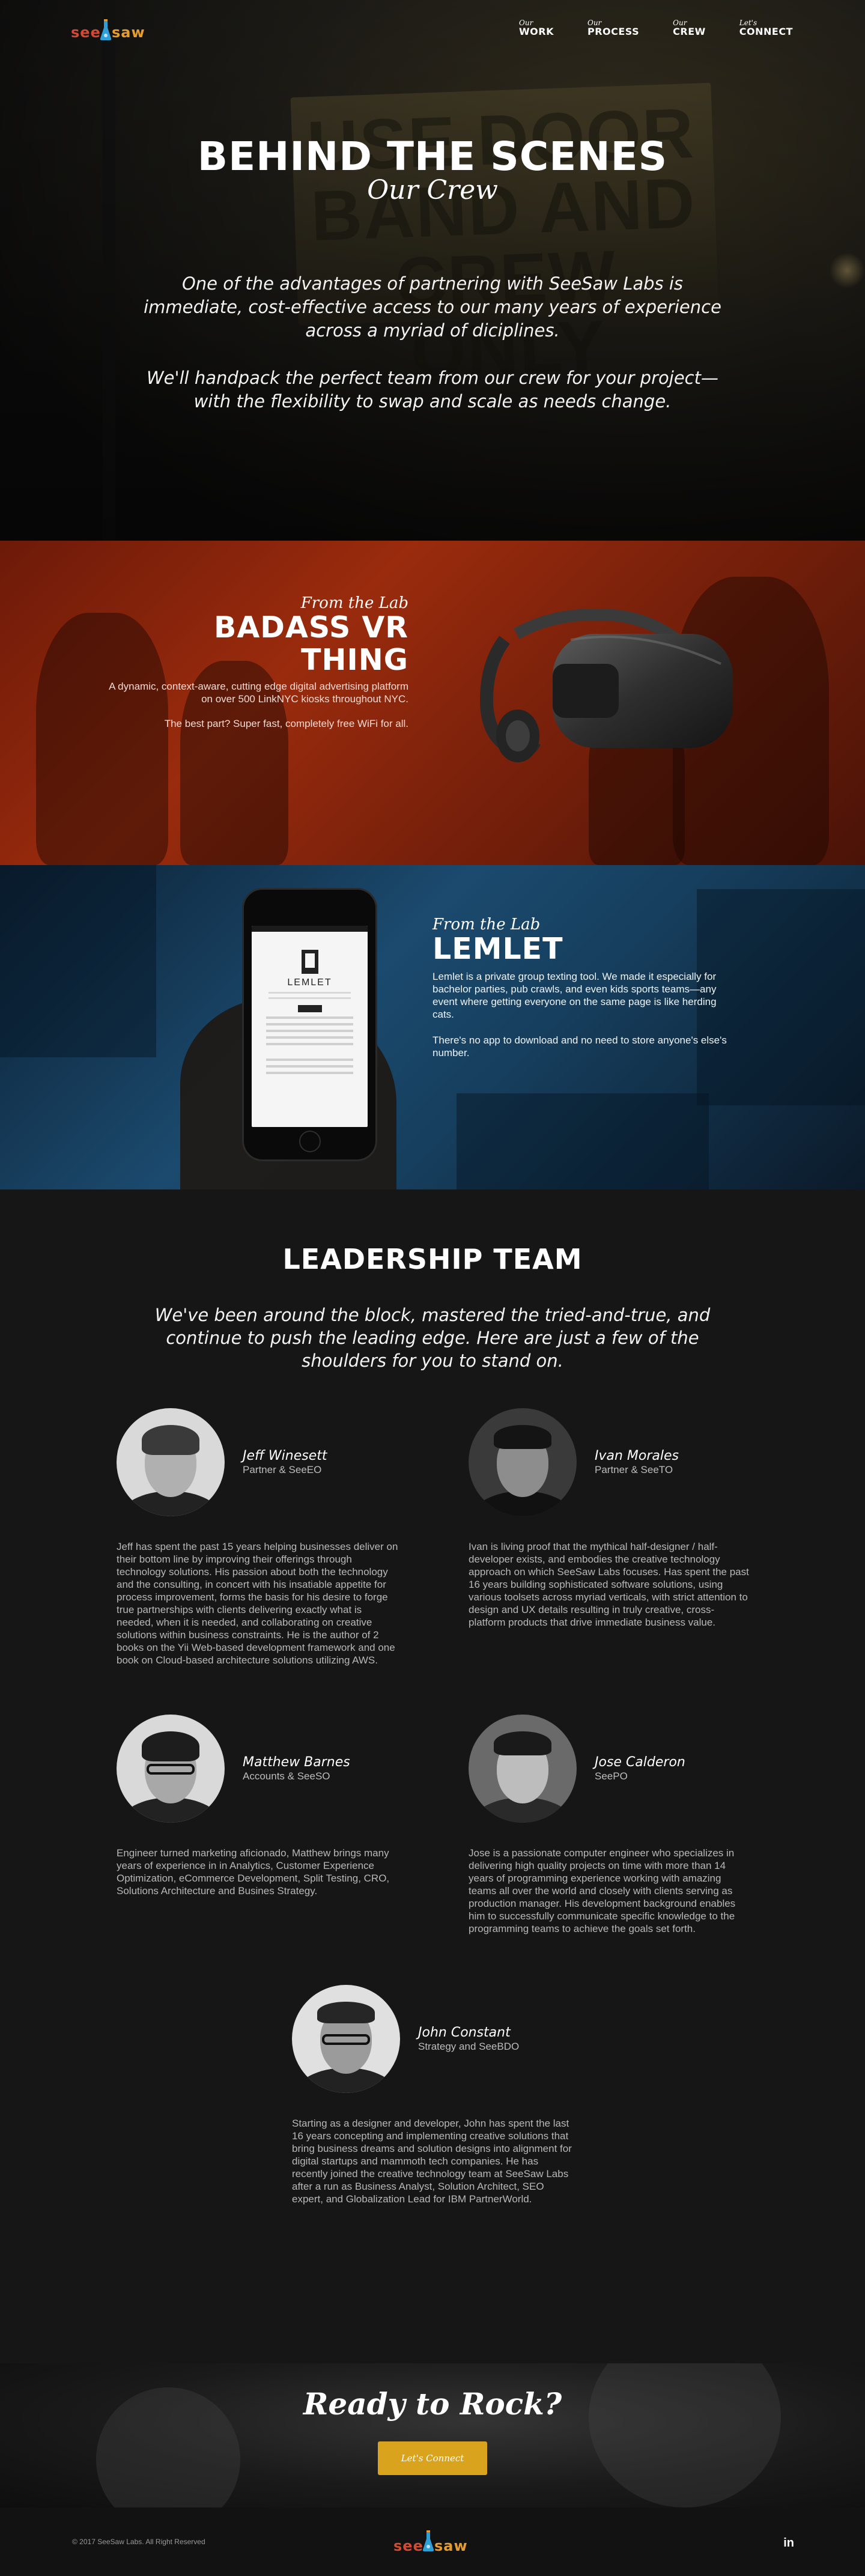 The width and height of the screenshot is (865, 2576). I want to click on nav-item-process: Our PROCESS, so click(613, 28).